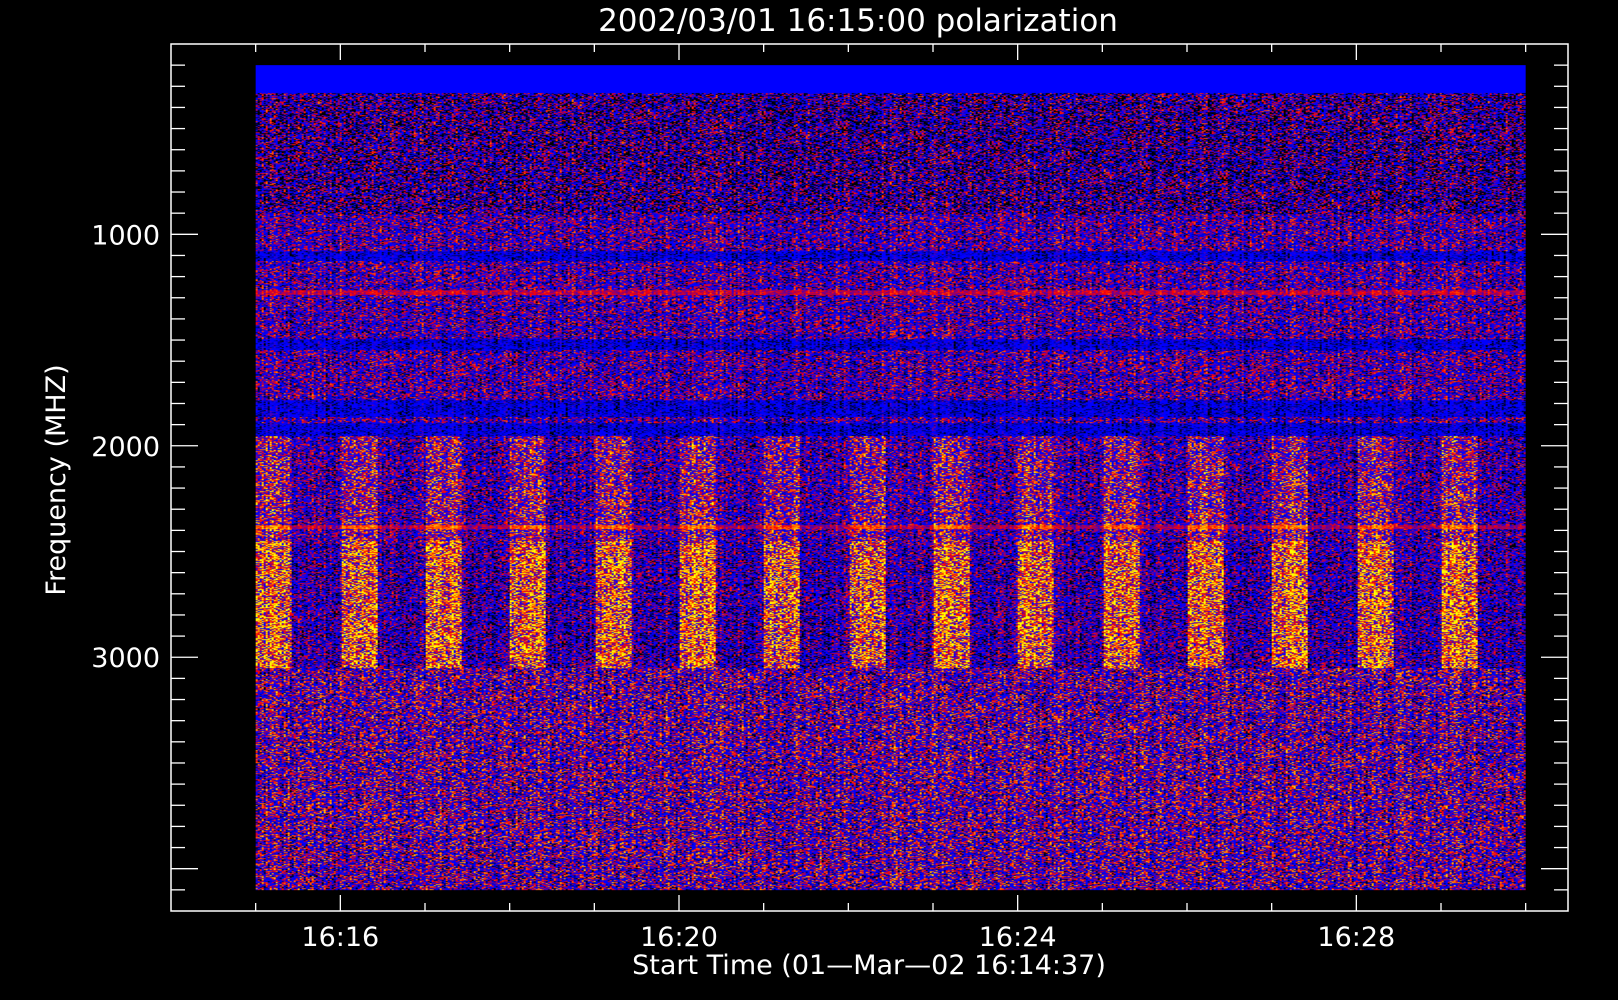 This screenshot has width=1618, height=1000. I want to click on x-axis-label: Start Time (01—Mar—02 16:14:37), so click(869, 965).